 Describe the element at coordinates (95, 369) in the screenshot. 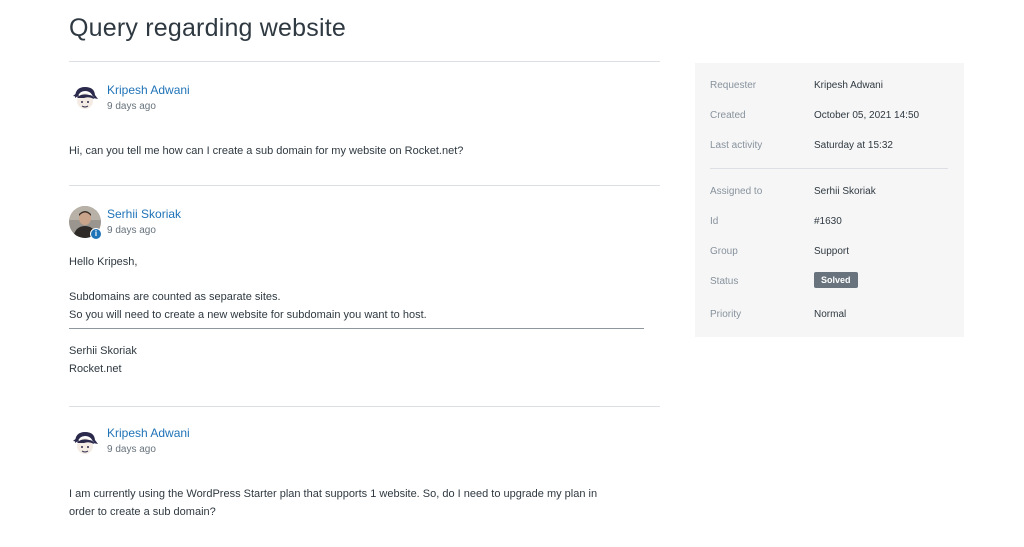

I see `signature-line: Rocket.net` at that location.